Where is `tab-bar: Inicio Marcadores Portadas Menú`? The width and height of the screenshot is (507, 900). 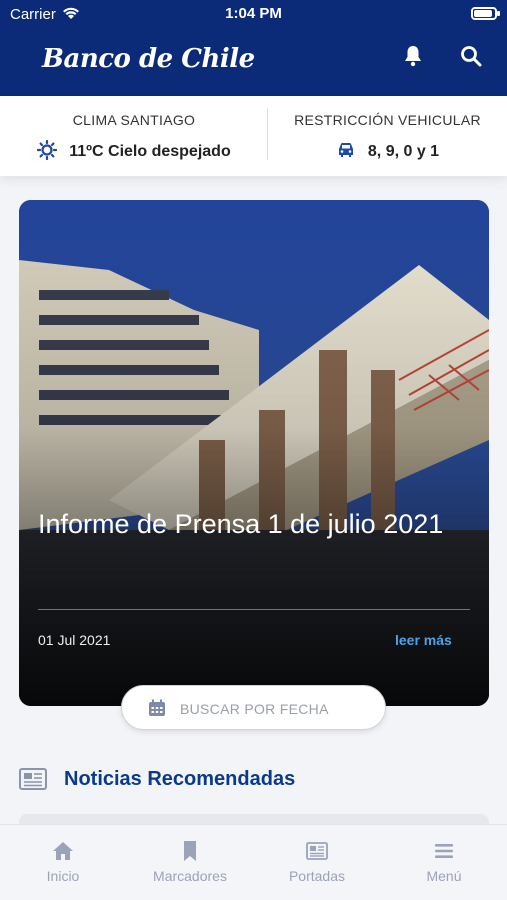 tab-bar: Inicio Marcadores Portadas Menú is located at coordinates (253, 862).